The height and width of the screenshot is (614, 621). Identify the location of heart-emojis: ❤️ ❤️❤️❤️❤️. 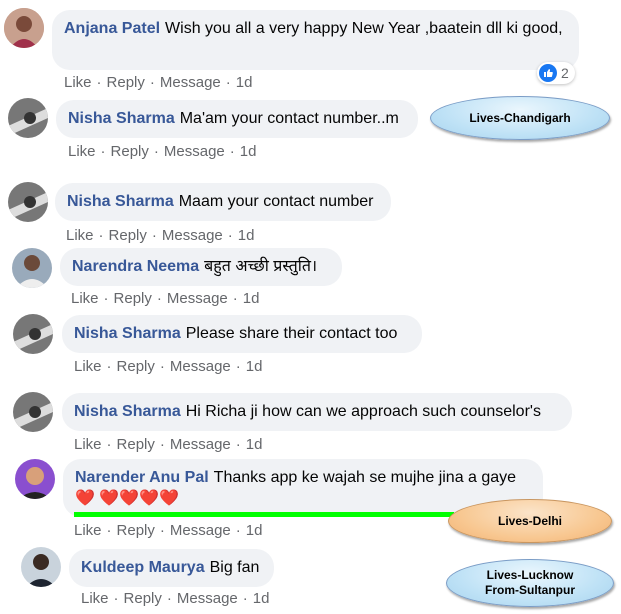
(127, 498).